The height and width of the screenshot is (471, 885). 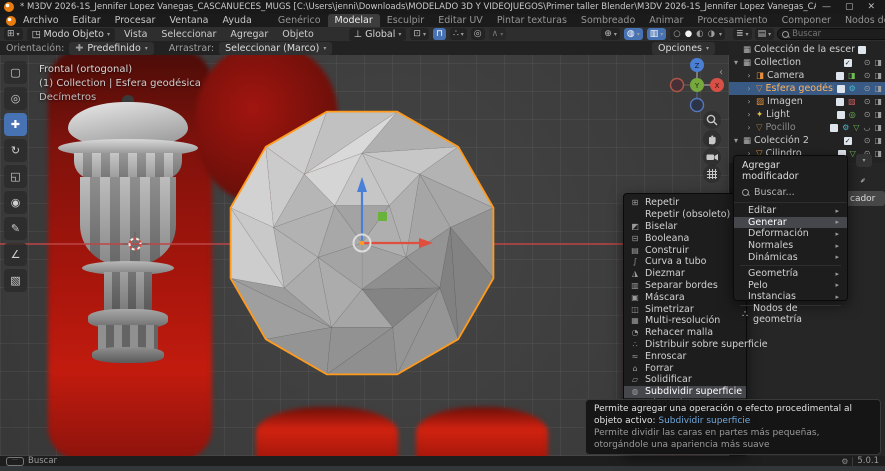 I want to click on menubar-item: Ventana, so click(x=188, y=20).